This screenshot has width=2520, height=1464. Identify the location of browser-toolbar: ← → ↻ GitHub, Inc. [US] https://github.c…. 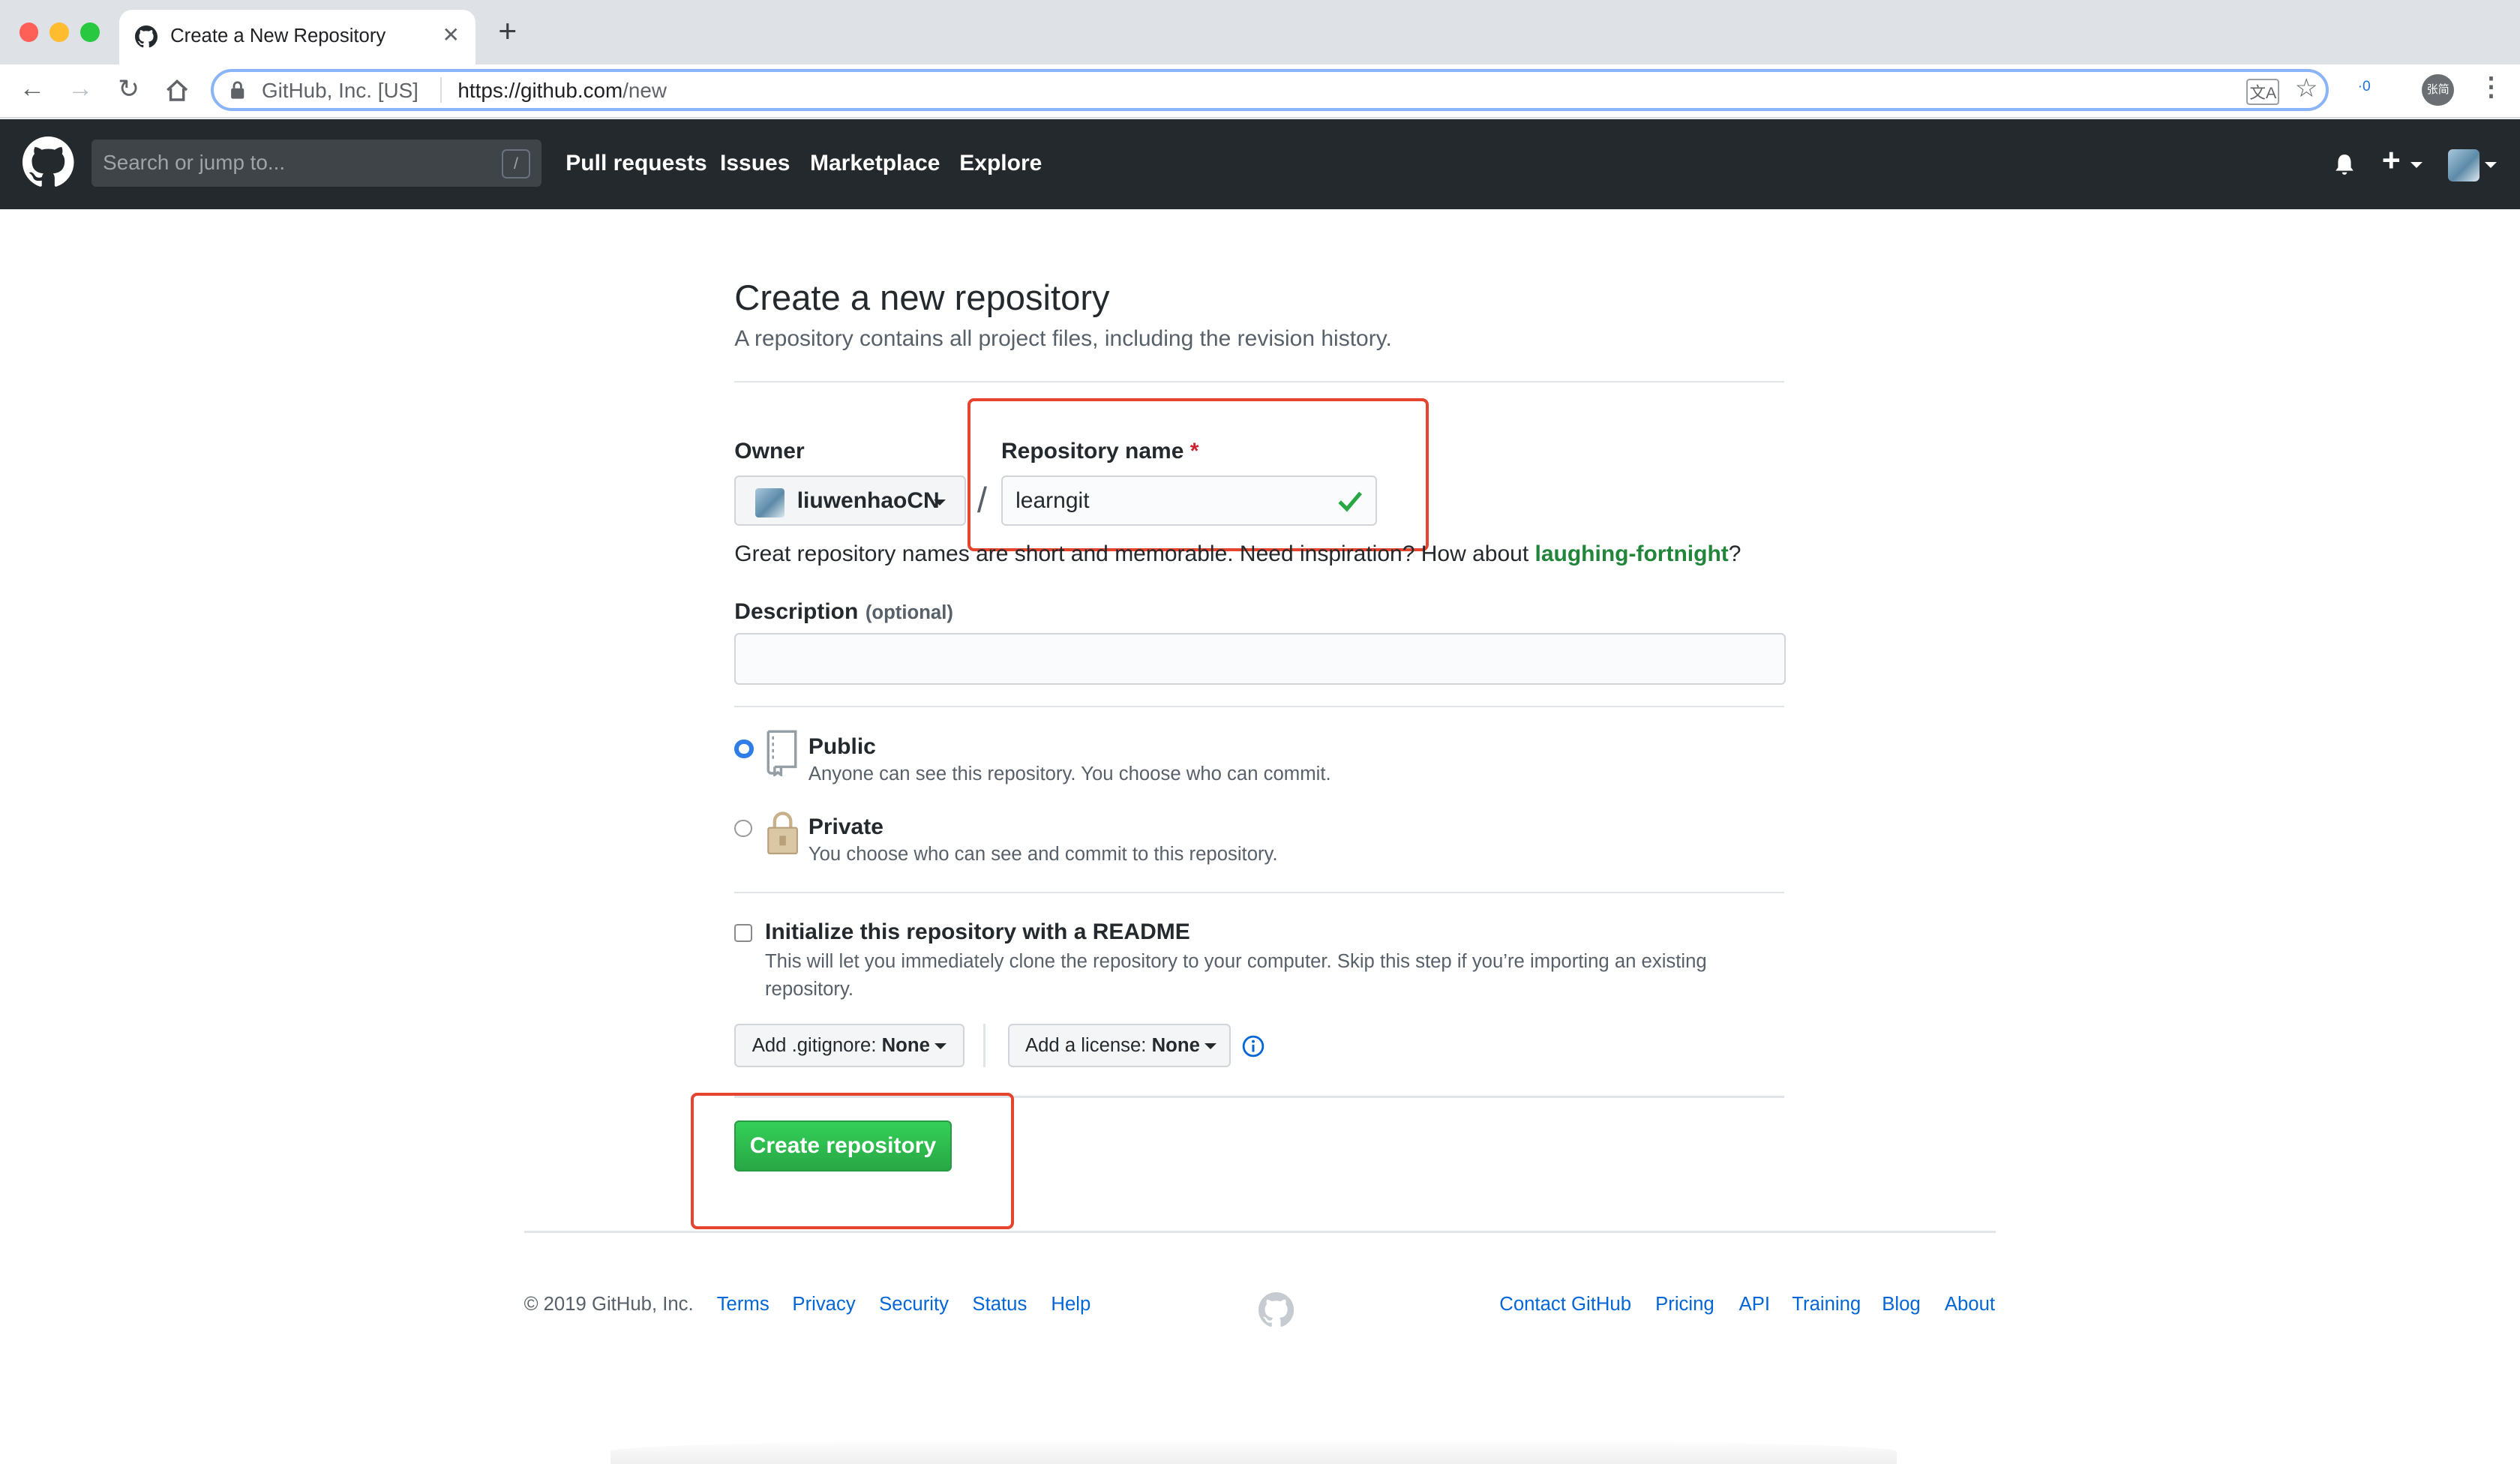
(1260, 91).